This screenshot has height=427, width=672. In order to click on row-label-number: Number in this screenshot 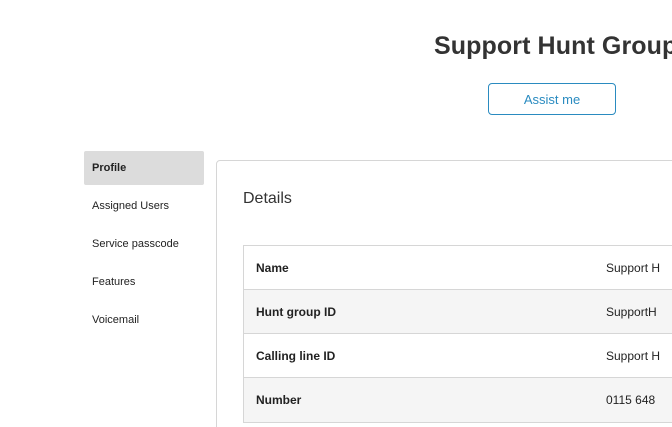, I will do `click(279, 400)`.